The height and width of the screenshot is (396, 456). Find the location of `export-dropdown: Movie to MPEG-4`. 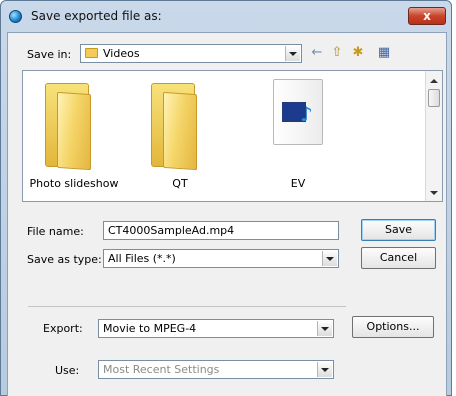

export-dropdown: Movie to MPEG-4 is located at coordinates (216, 328).